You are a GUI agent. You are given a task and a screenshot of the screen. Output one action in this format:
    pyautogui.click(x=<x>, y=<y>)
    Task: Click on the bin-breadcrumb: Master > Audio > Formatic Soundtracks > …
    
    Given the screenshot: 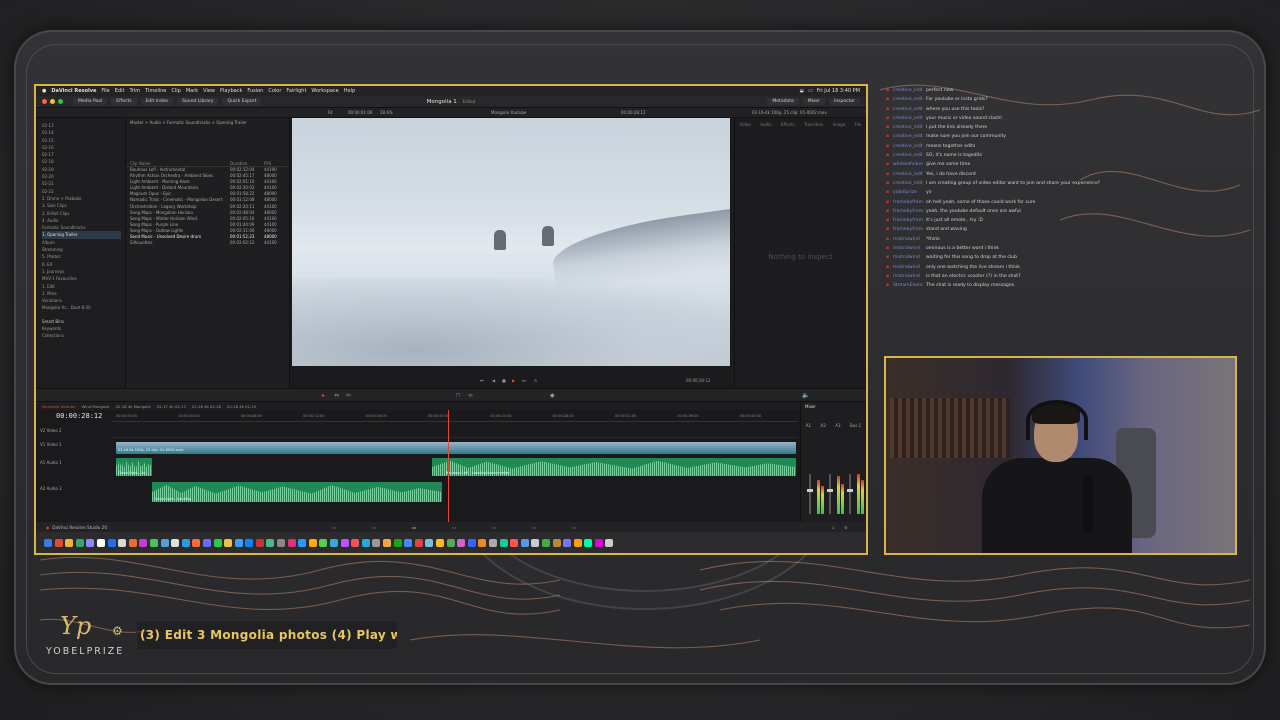 What is the action you would take?
    pyautogui.click(x=207, y=122)
    